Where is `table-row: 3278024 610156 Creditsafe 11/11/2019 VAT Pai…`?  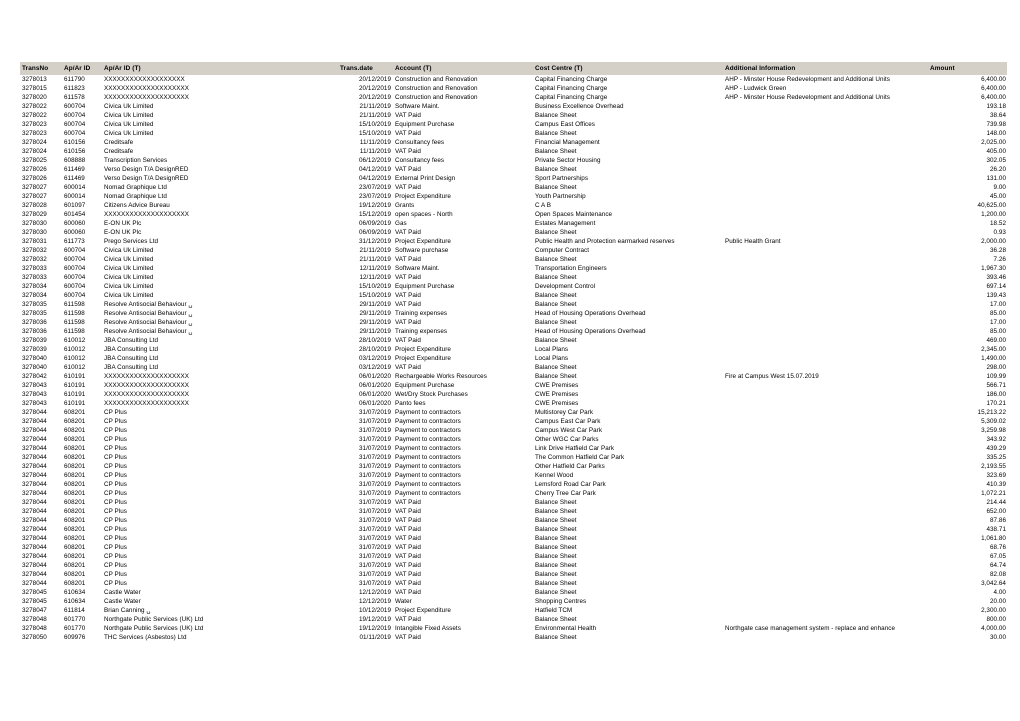
table-row: 3278024 610156 Creditsafe 11/11/2019 VAT Pai… is located at coordinates (513, 151).